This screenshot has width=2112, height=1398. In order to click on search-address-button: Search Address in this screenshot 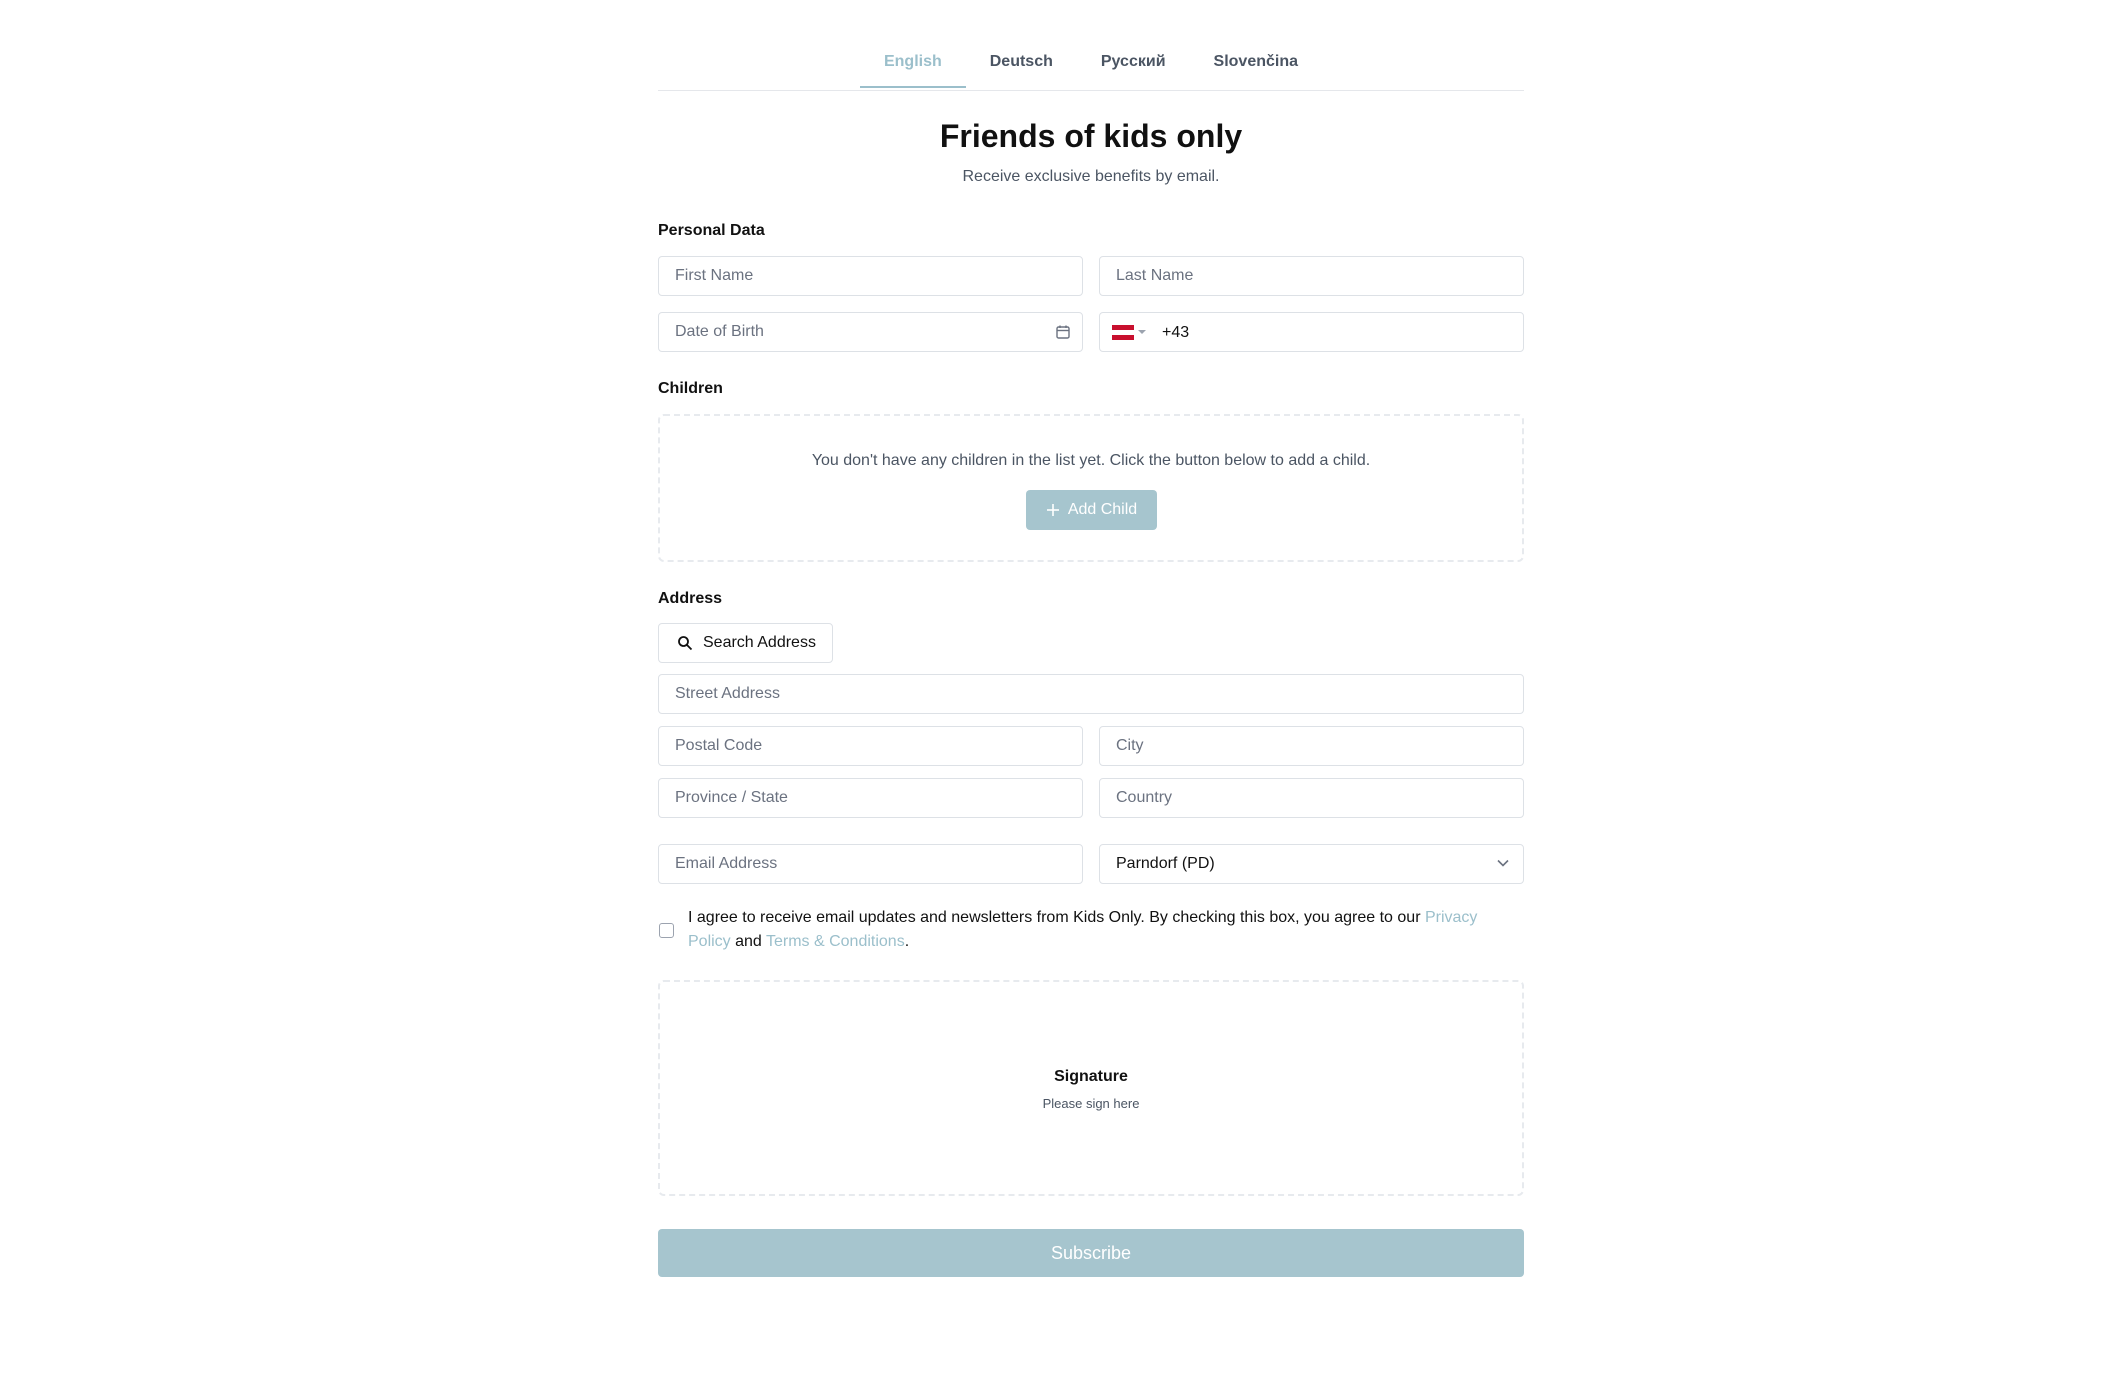, I will do `click(745, 643)`.